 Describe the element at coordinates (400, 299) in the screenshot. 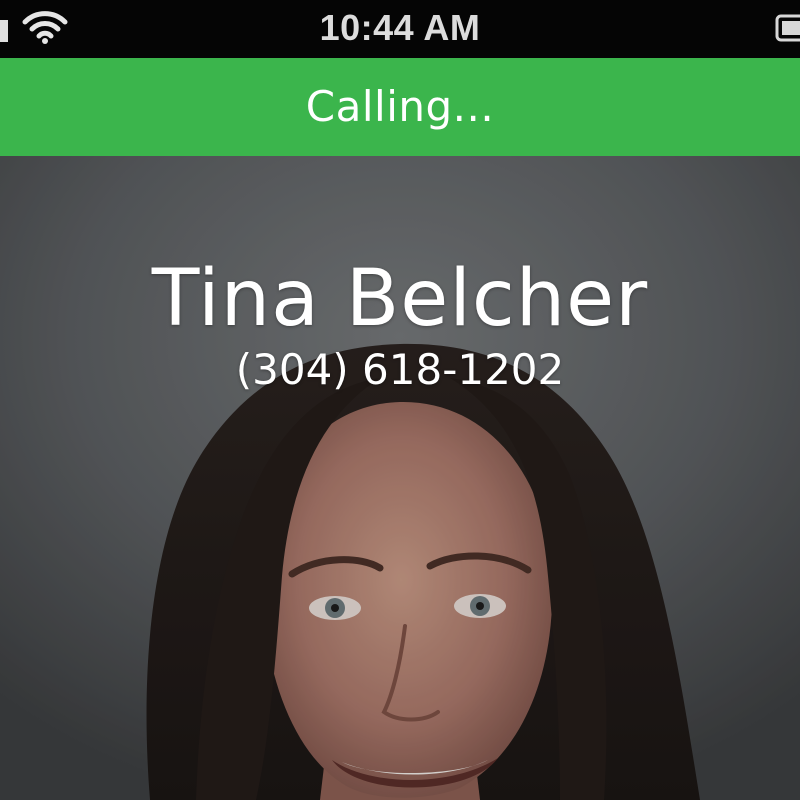

I see `contact-name: Tina Belcher` at that location.